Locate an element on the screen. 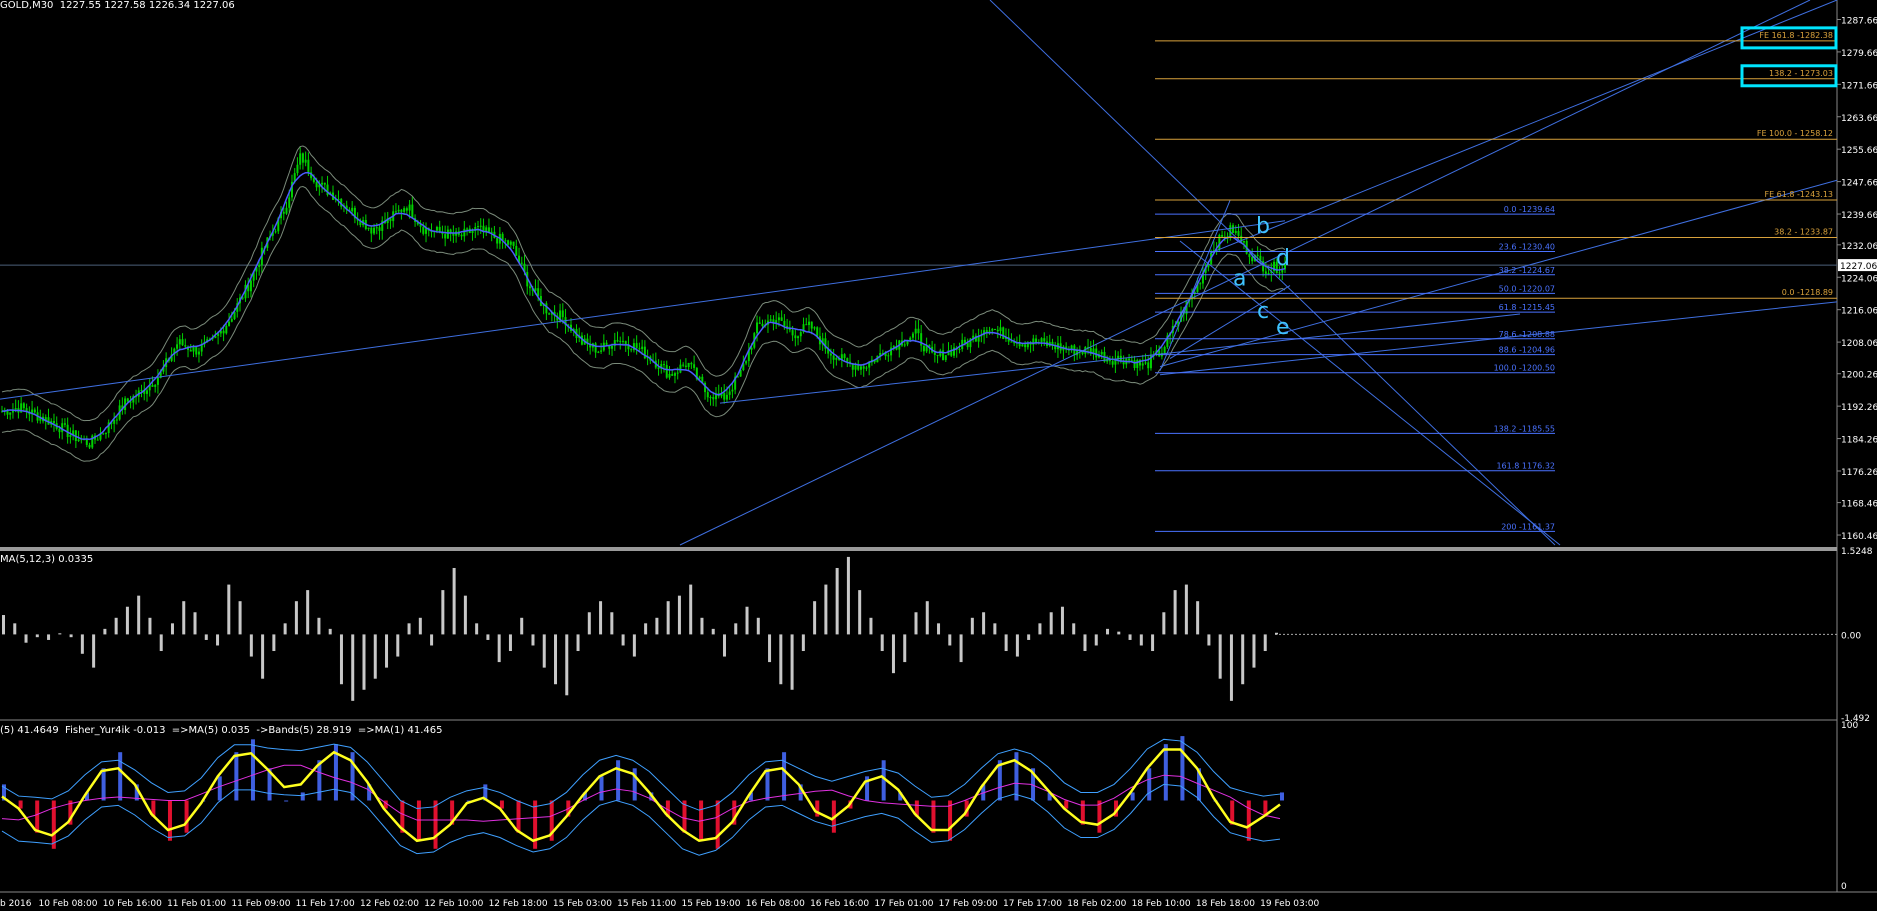 The width and height of the screenshot is (1877, 911). fibo-retrace-label: 38.2 -1224.67 is located at coordinates (1527, 270).